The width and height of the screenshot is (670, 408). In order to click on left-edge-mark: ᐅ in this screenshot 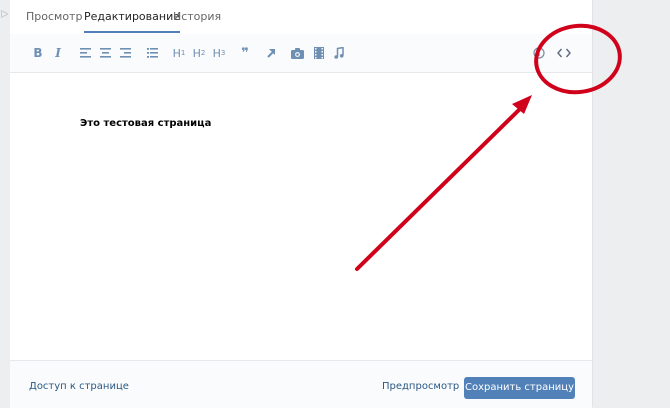, I will do `click(4, 14)`.